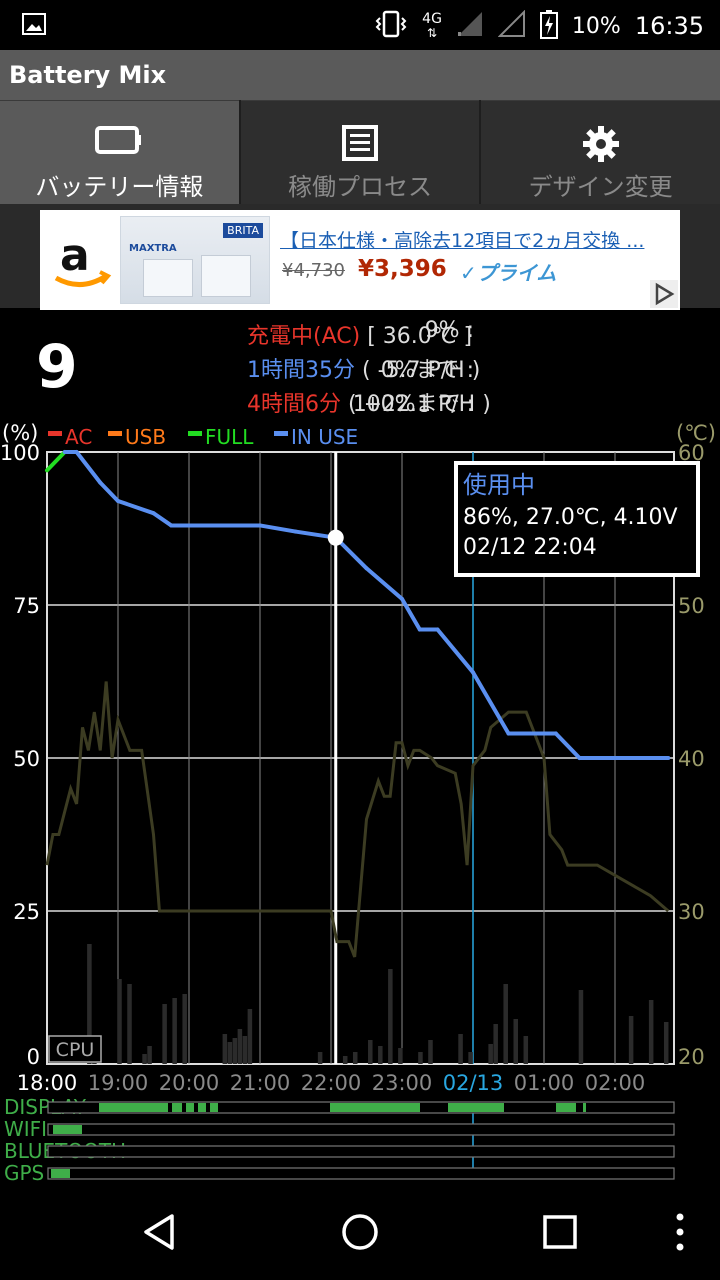 The image size is (720, 1280). Describe the element at coordinates (160, 1234) in the screenshot. I see `back-icon` at that location.